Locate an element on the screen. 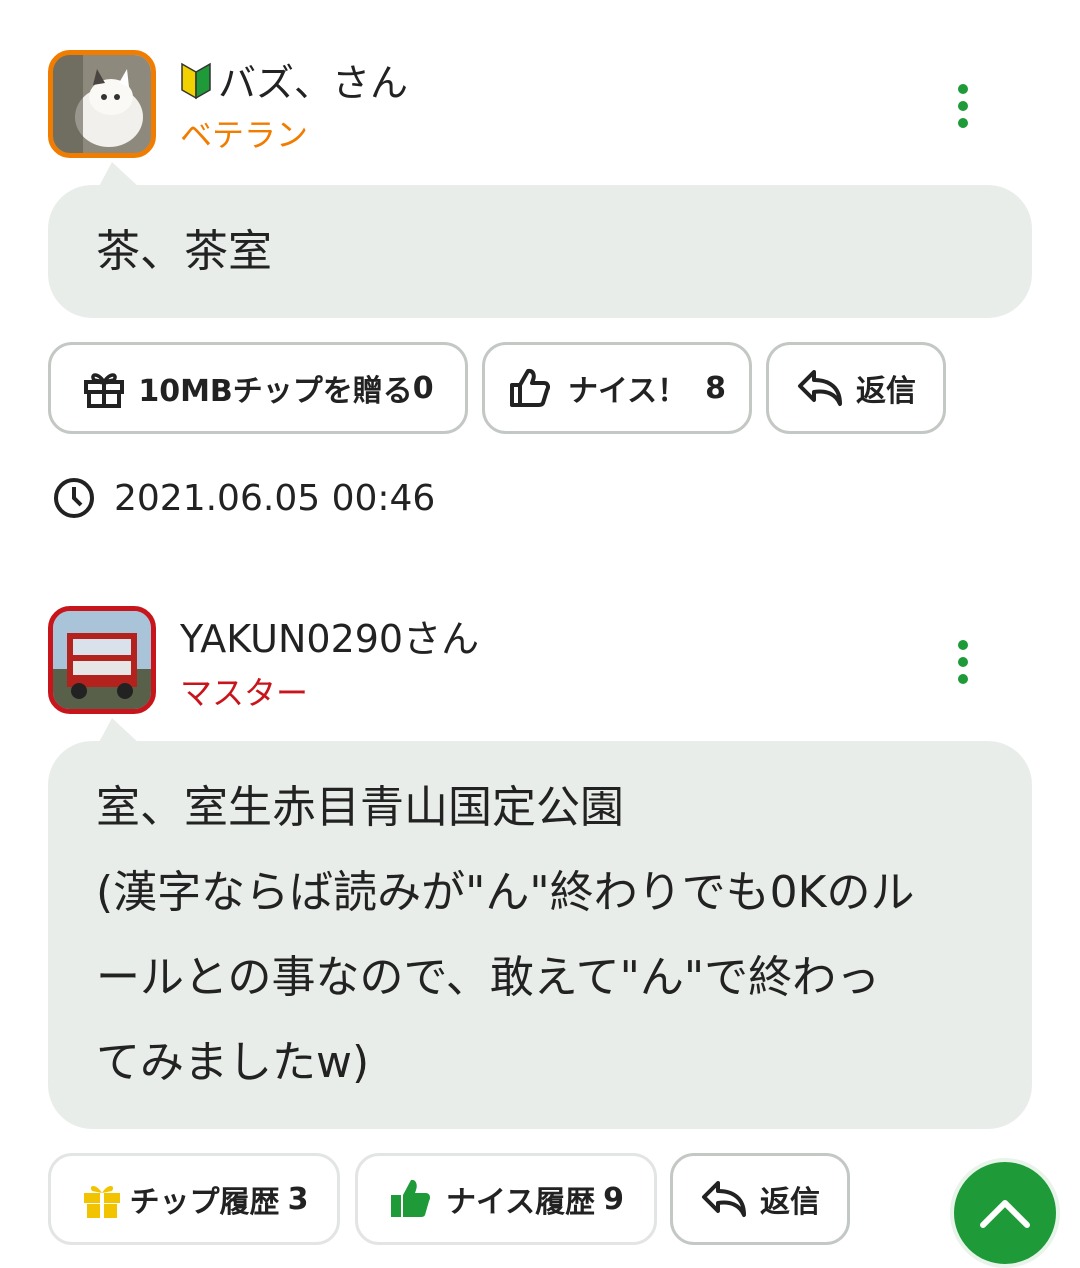  message-line: てみましたw) is located at coordinates (233, 1062).